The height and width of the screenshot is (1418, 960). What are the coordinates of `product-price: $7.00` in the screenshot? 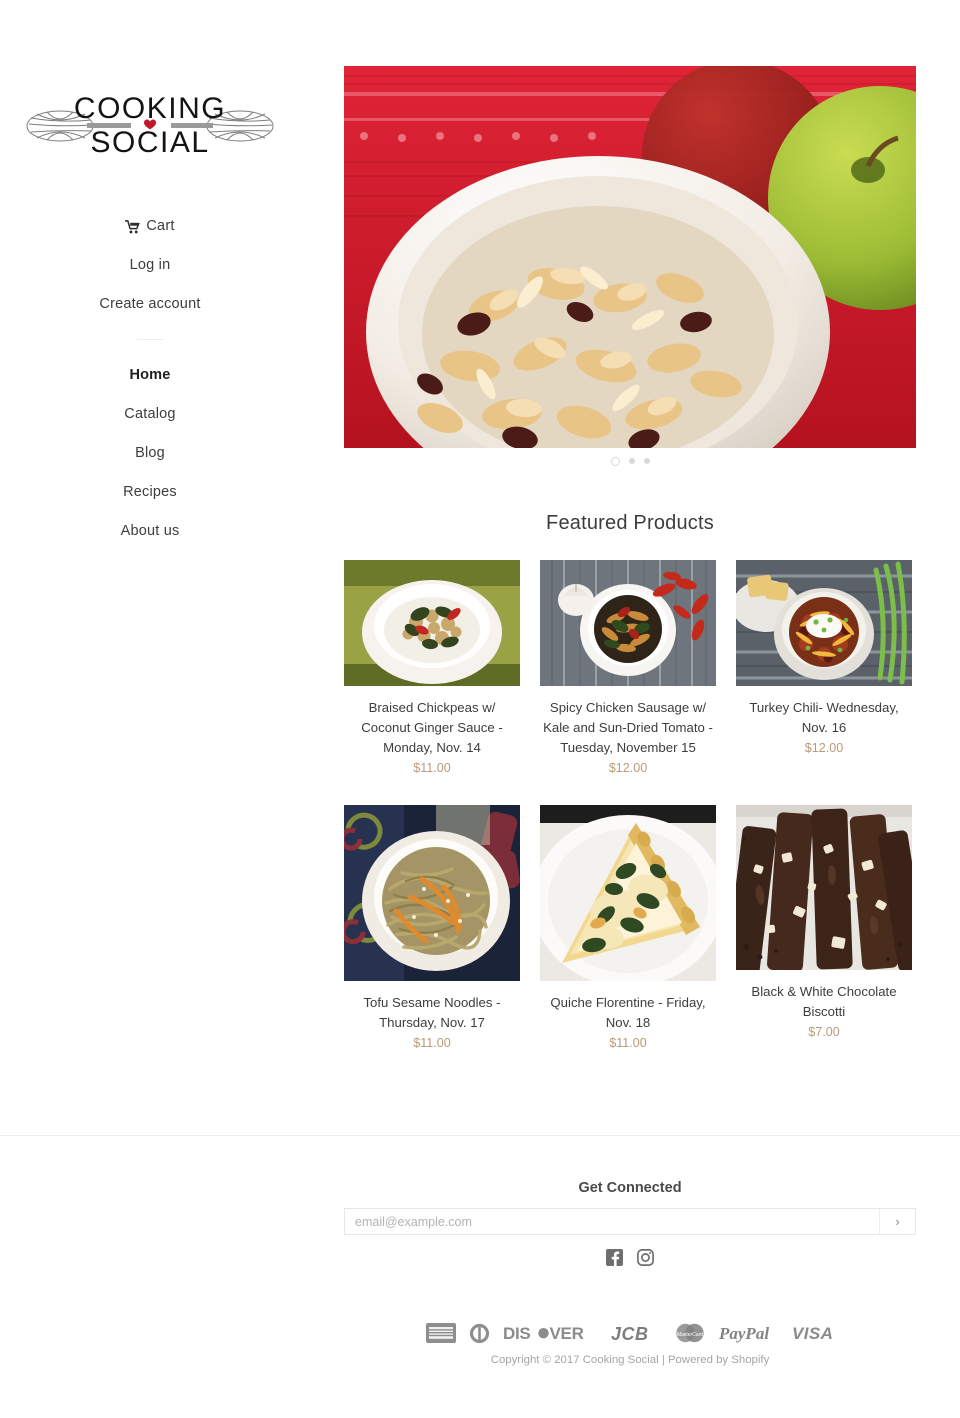 It's located at (824, 1032).